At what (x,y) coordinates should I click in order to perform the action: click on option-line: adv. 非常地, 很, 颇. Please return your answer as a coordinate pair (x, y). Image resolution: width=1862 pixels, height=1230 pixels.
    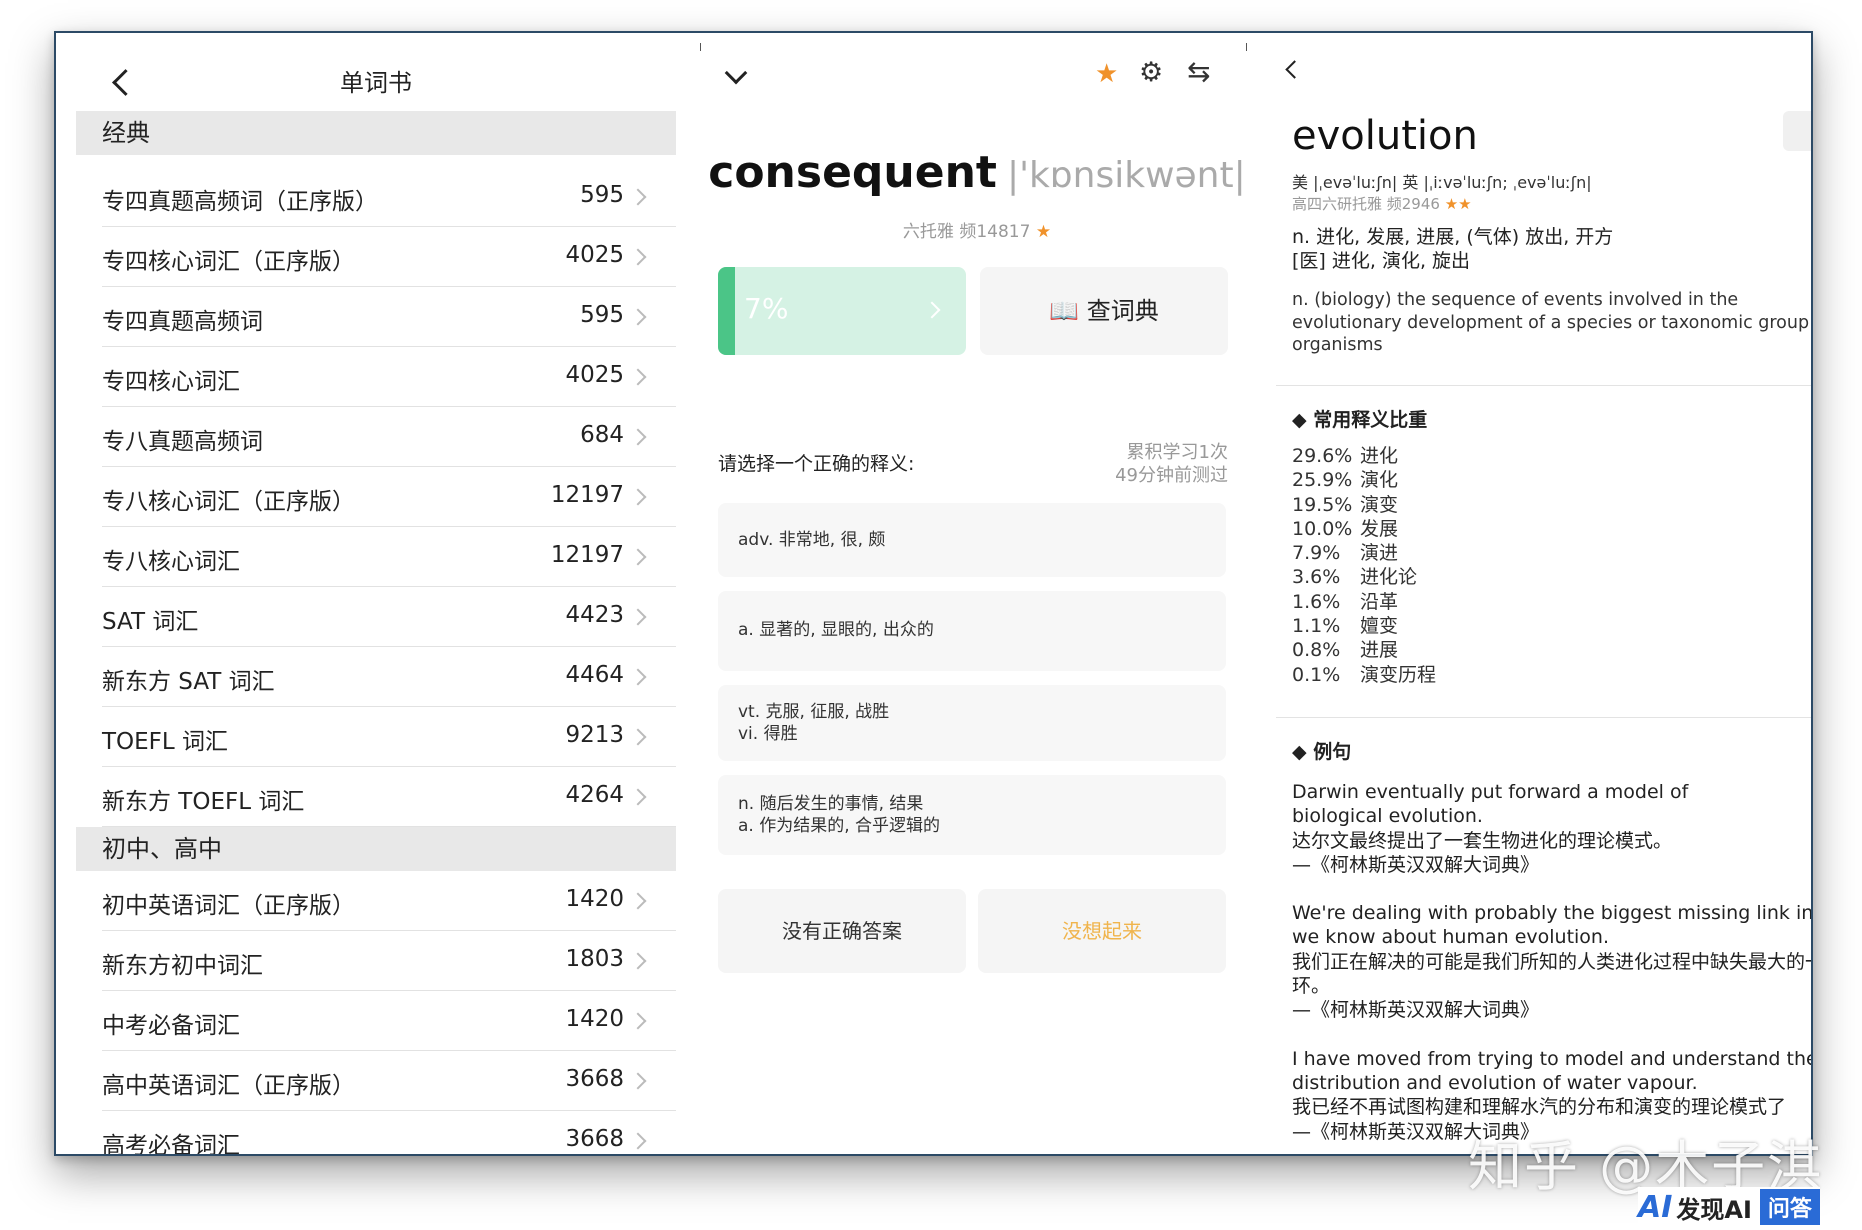
    Looking at the image, I should click on (812, 540).